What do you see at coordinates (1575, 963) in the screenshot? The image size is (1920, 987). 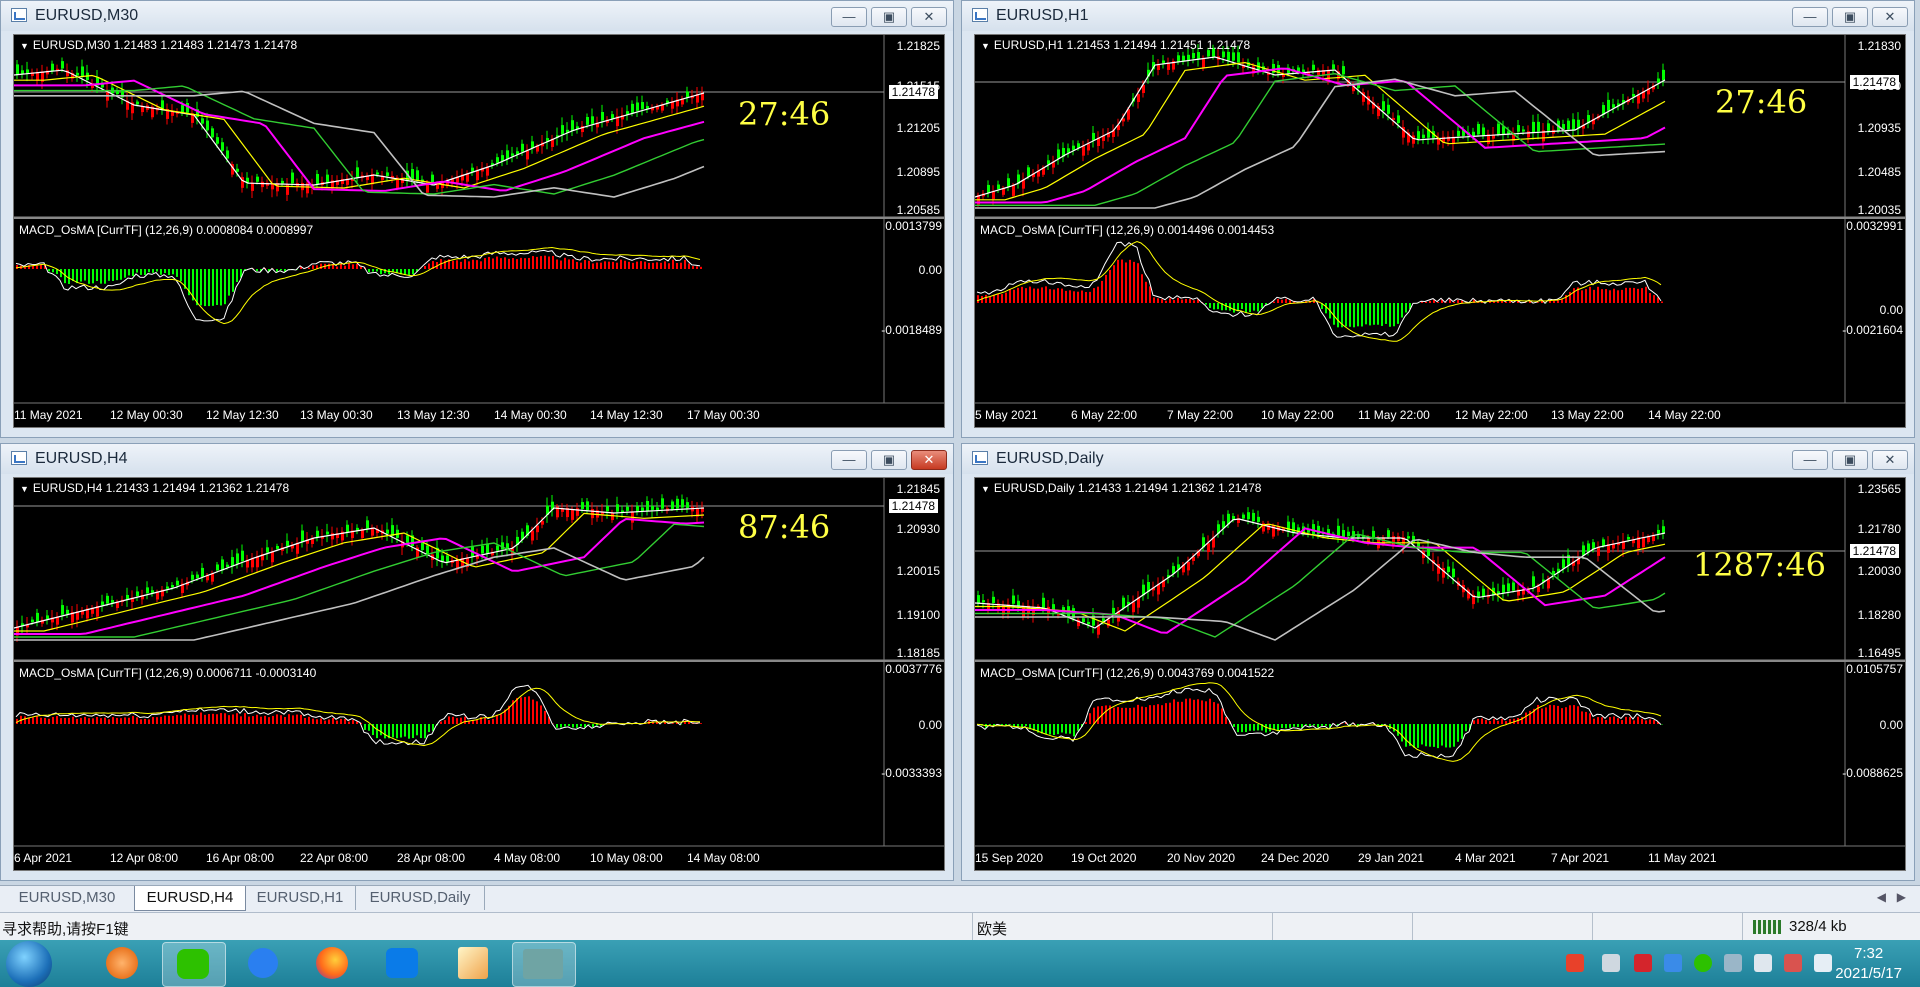 I see `tray-sogou-icon` at bounding box center [1575, 963].